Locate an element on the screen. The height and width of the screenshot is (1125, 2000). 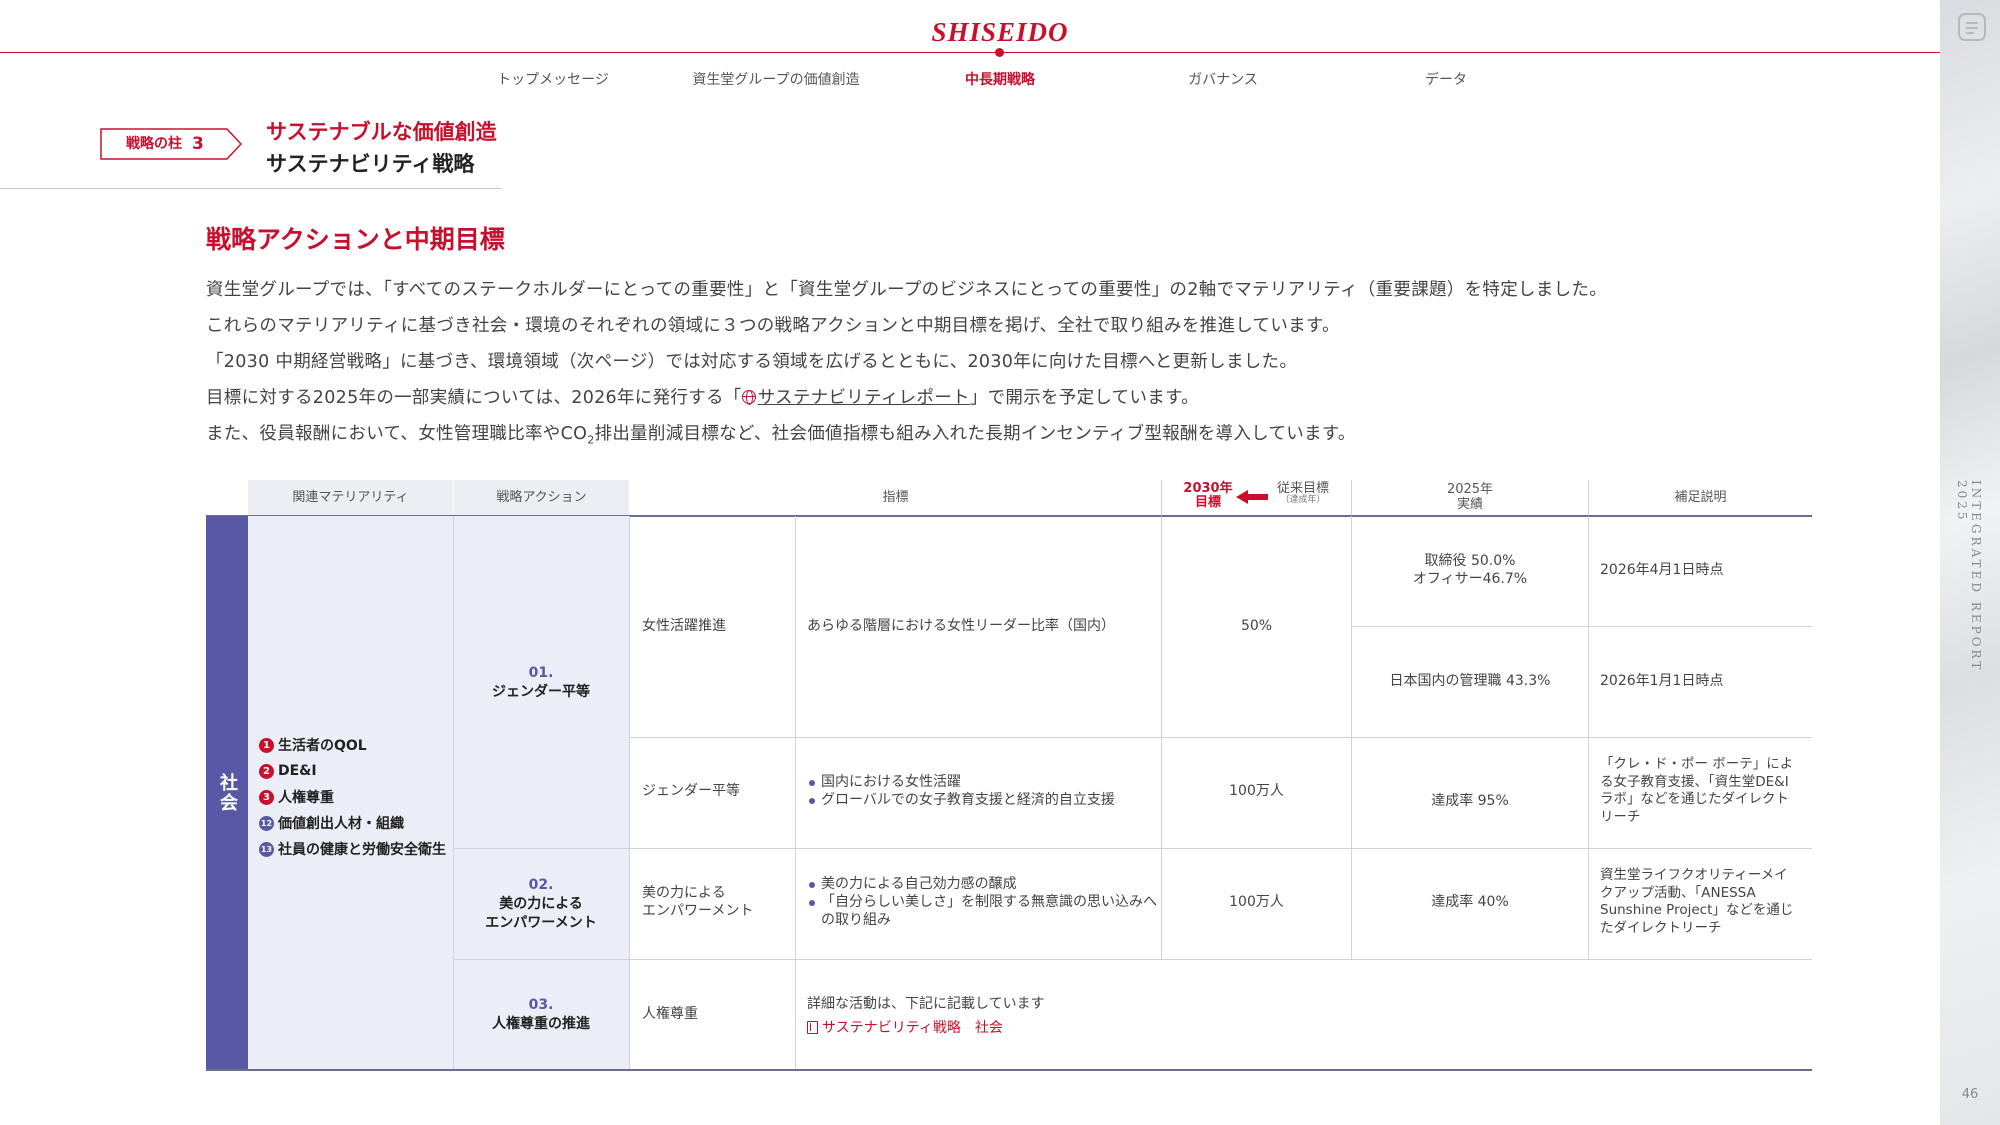
header-2025-result: 2025年 実績 is located at coordinates (1470, 498).